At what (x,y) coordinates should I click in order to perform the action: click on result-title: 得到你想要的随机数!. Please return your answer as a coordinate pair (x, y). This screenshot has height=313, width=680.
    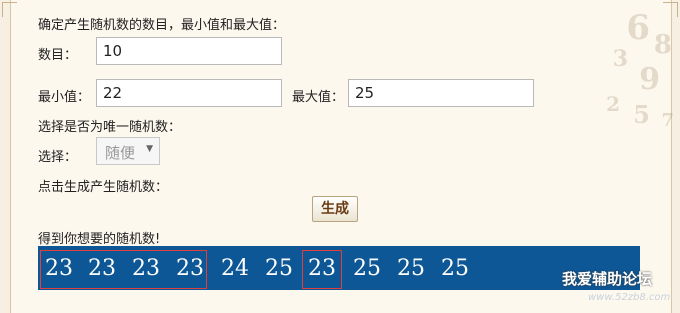
    Looking at the image, I should click on (99, 239).